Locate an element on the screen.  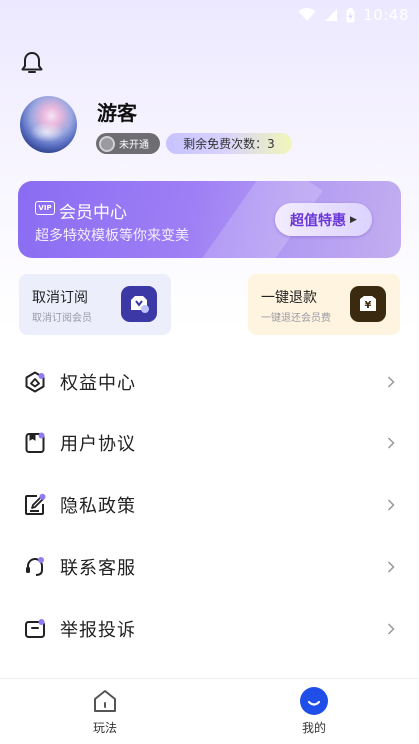
benefits-icon is located at coordinates (35, 382).